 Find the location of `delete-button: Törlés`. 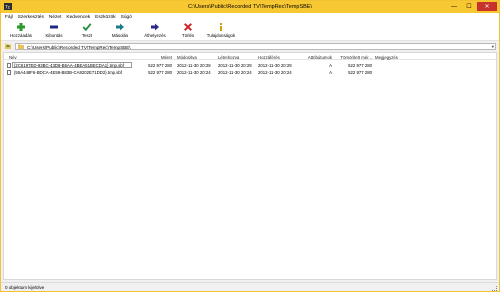

delete-button: Törlés is located at coordinates (188, 31).